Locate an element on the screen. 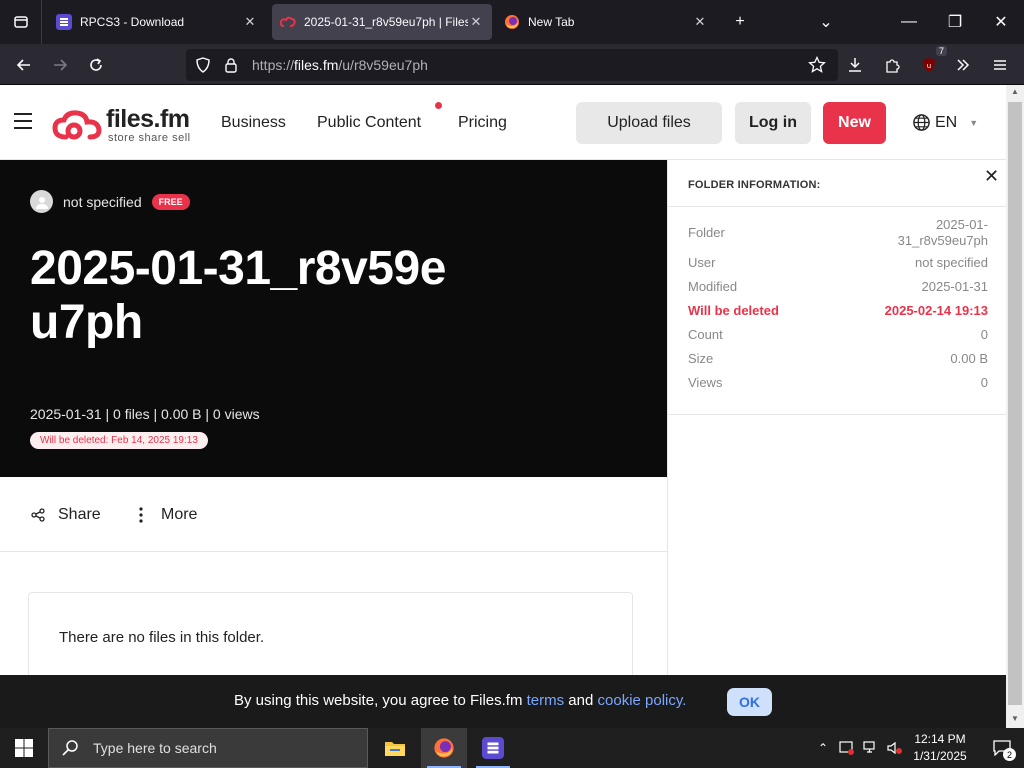 The height and width of the screenshot is (768, 1024). folder-title: 2025-01-31_r8v59eu7ph is located at coordinates (238, 295).